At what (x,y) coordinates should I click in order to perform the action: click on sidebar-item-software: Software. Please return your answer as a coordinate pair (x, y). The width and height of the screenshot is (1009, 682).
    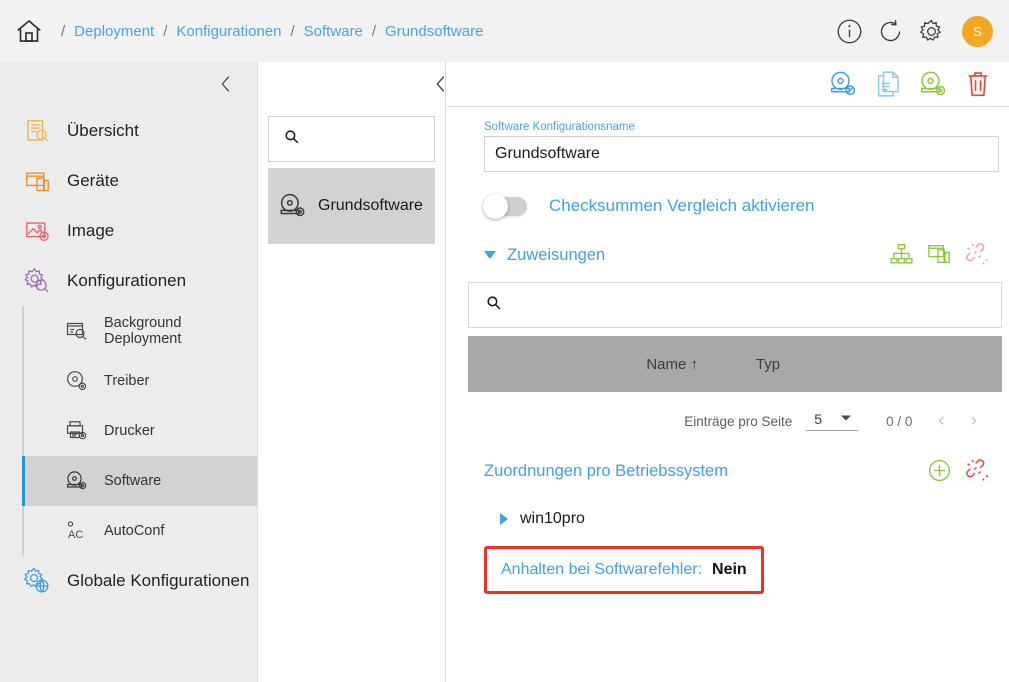
    Looking at the image, I should click on (139, 481).